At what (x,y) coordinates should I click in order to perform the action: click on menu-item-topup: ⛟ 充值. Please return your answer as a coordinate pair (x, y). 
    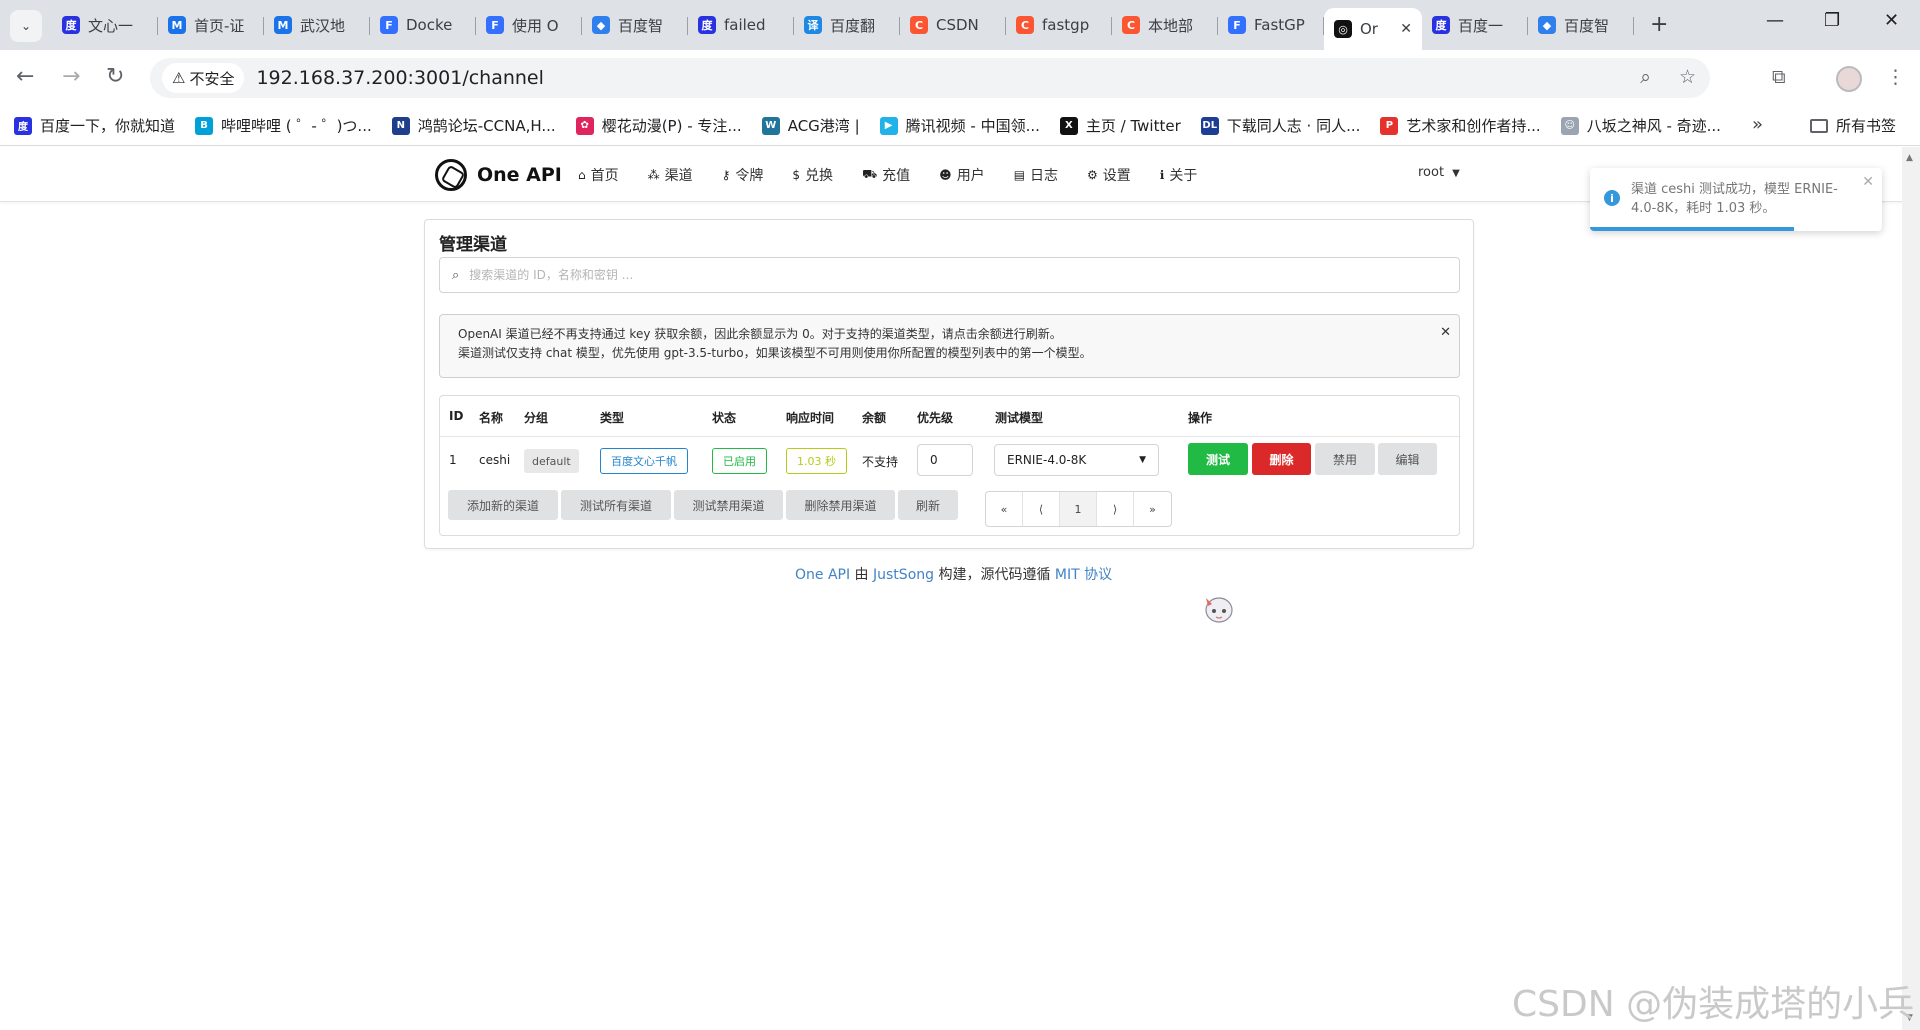
    Looking at the image, I should click on (886, 175).